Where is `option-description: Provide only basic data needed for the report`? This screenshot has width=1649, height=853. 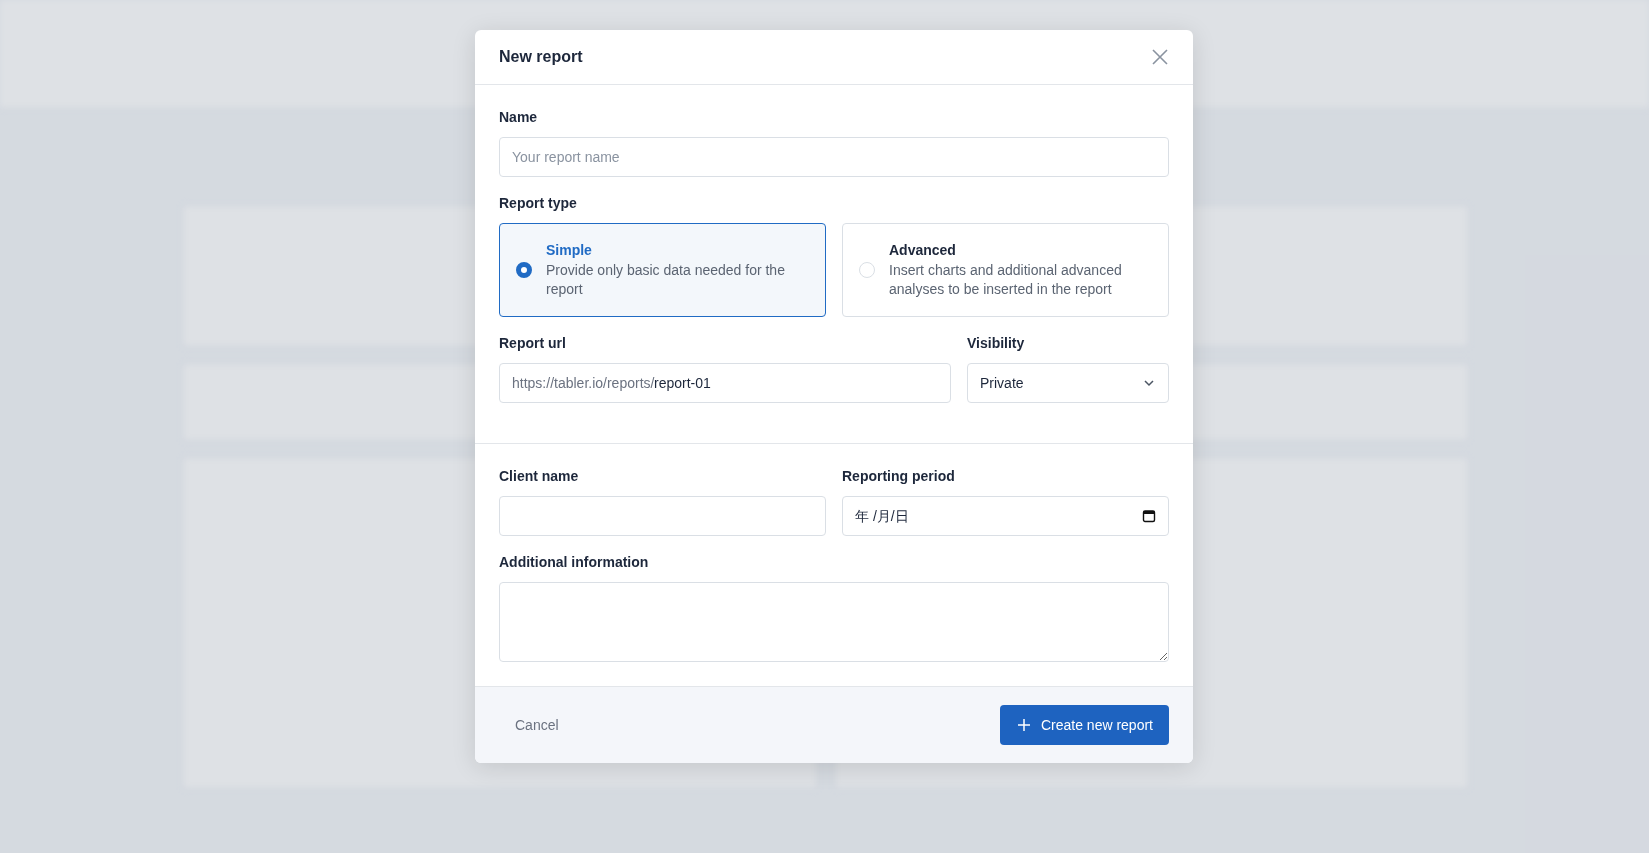 option-description: Provide only basic data needed for the report is located at coordinates (666, 279).